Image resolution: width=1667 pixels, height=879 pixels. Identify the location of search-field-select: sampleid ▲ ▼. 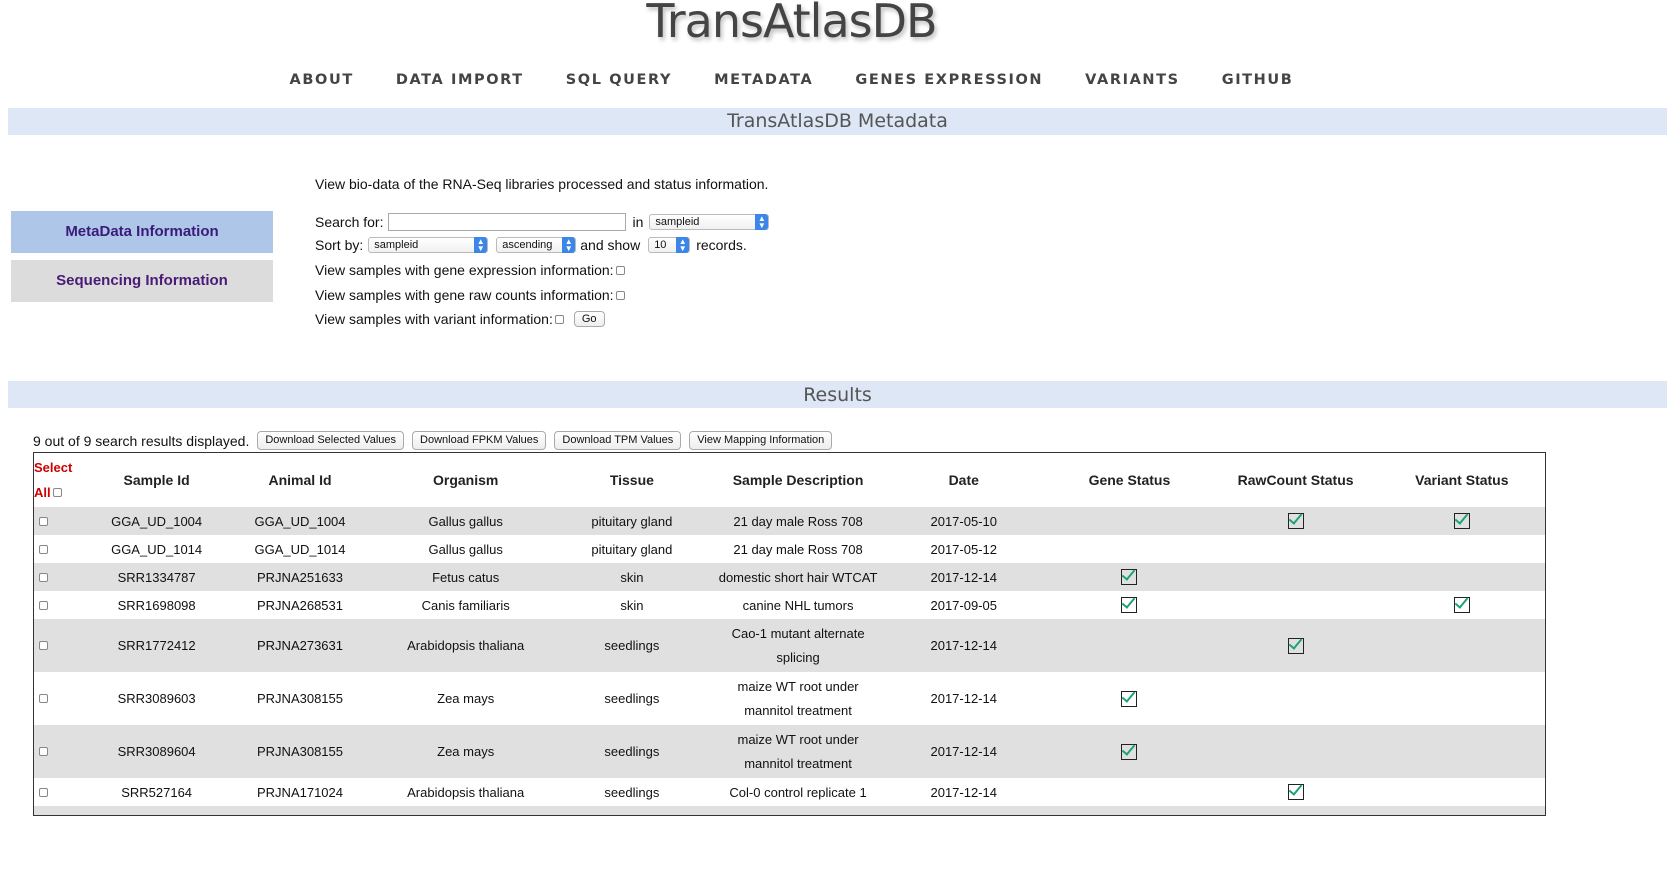
(709, 222).